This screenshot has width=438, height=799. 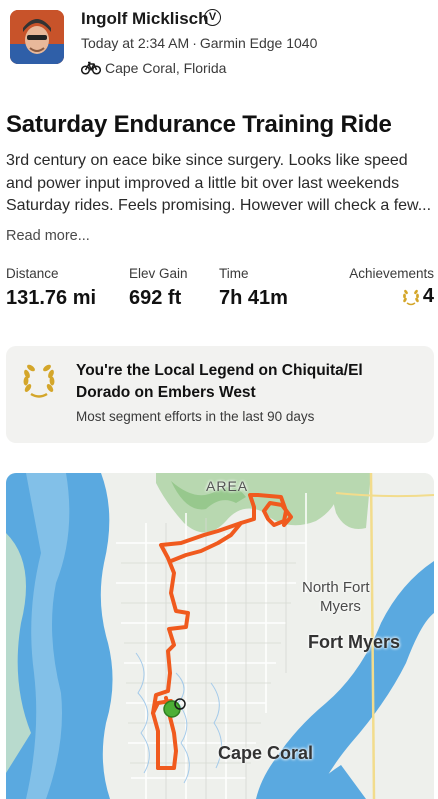 I want to click on stat-label: Achievements, so click(x=391, y=273).